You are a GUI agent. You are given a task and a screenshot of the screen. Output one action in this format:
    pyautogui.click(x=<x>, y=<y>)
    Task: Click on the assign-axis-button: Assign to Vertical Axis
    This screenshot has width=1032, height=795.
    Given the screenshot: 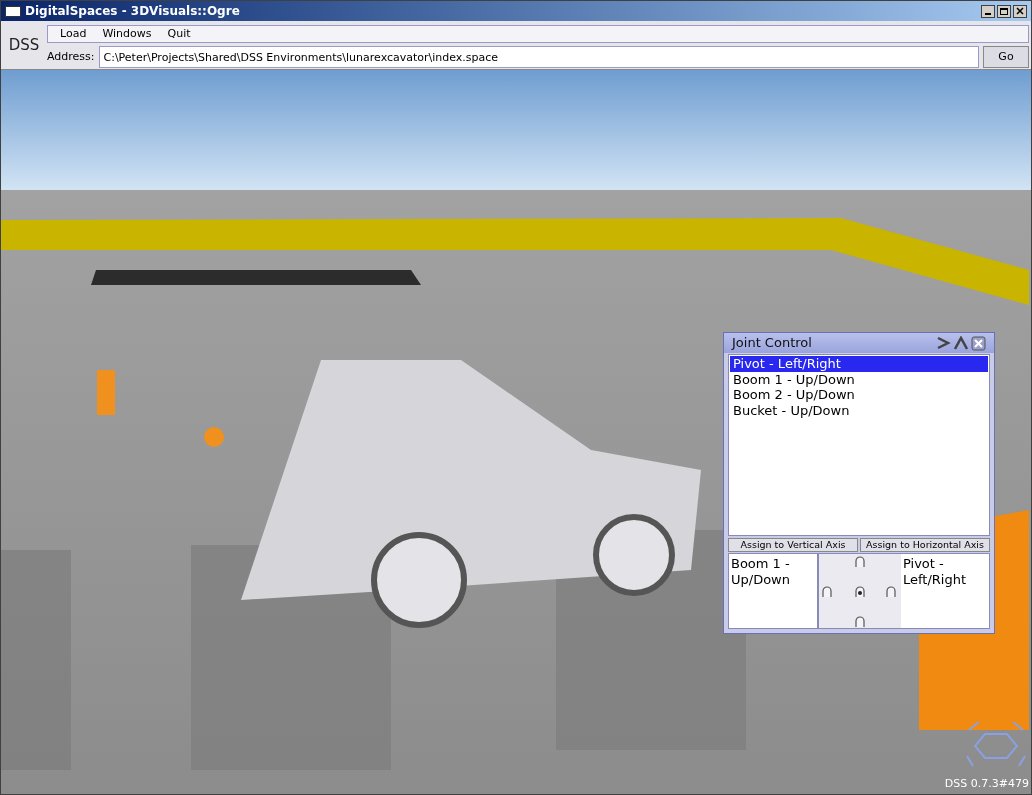 What is the action you would take?
    pyautogui.click(x=793, y=545)
    